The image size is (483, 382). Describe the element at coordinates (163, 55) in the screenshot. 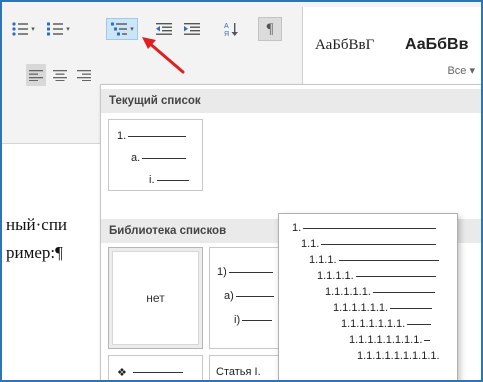

I see `annotation-arrow-icon` at that location.